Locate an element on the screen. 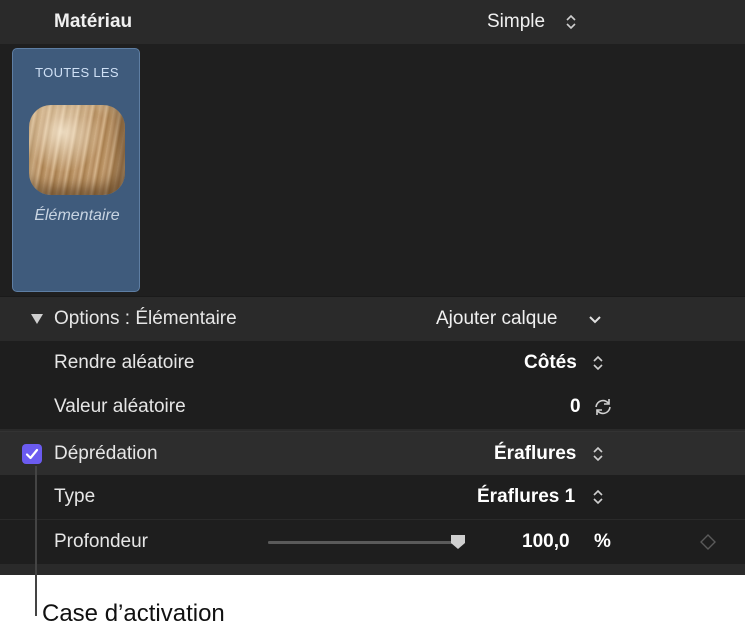  depth-unit: % is located at coordinates (602, 541).